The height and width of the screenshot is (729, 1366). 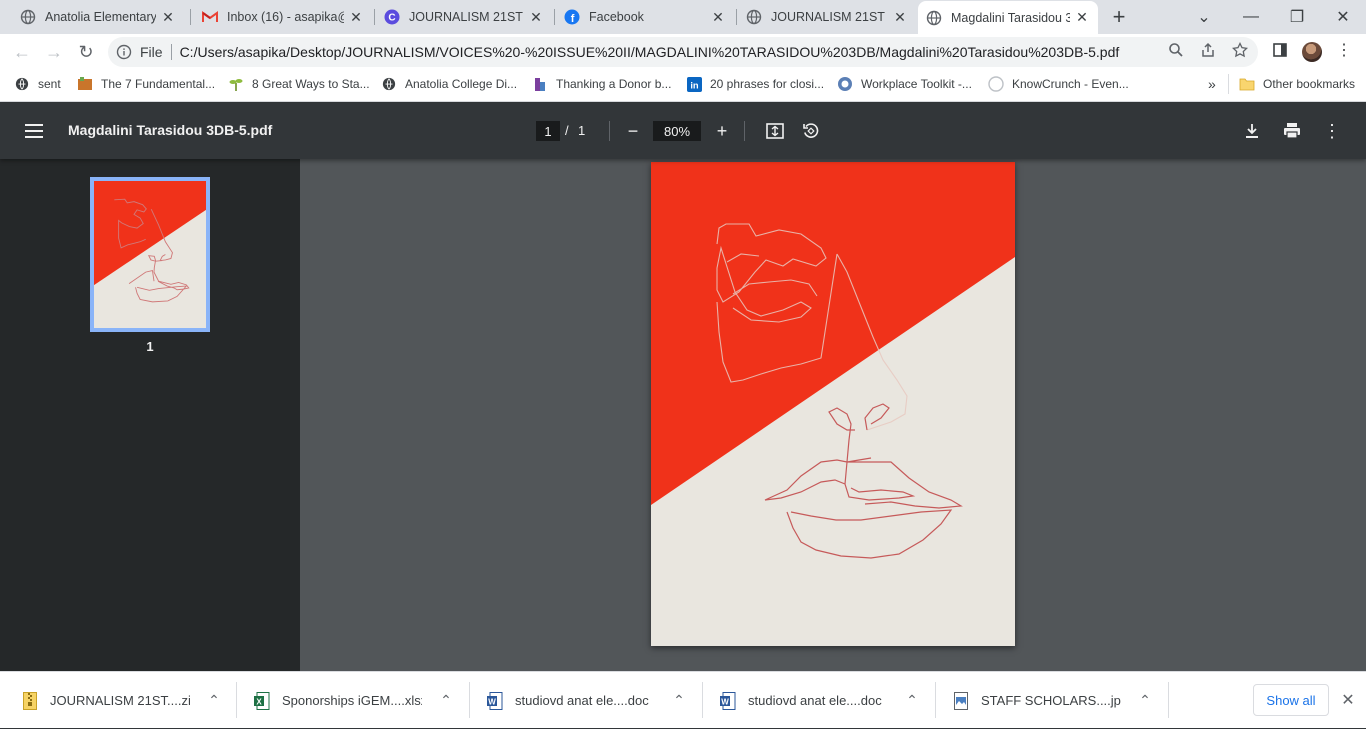 What do you see at coordinates (123, 700) in the screenshot?
I see `download-item: JOURNALISM 21ST....zip ⌃` at bounding box center [123, 700].